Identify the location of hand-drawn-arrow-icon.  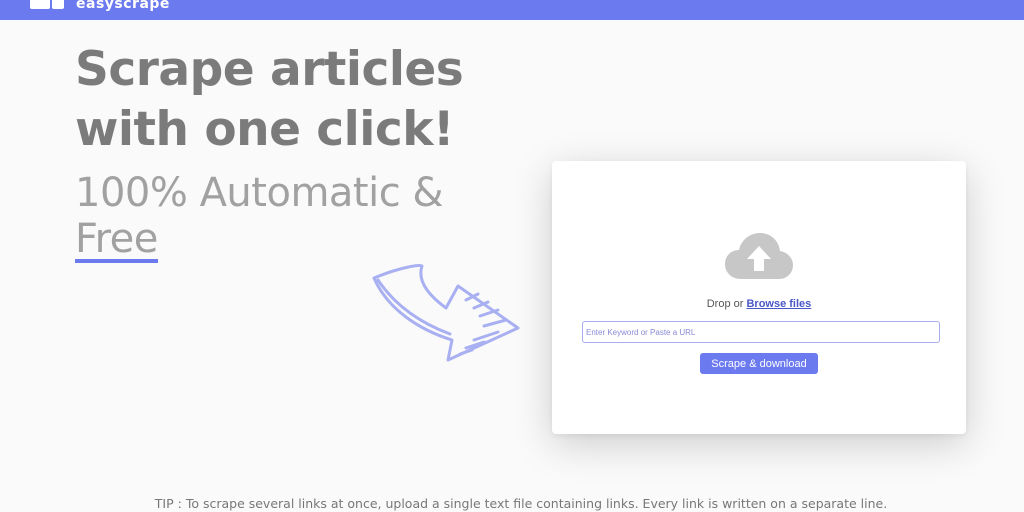
(446, 313).